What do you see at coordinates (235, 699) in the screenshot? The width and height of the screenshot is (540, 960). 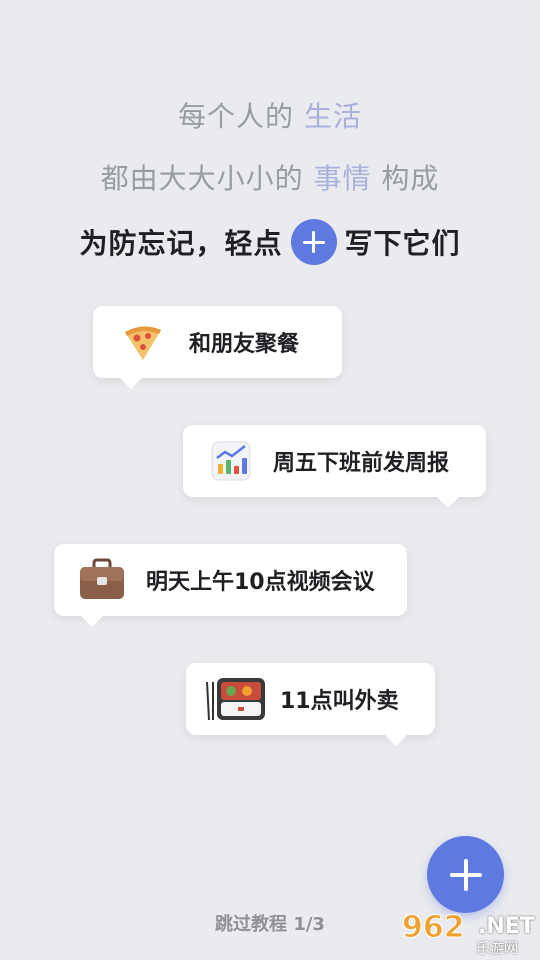 I see `bento-icon` at bounding box center [235, 699].